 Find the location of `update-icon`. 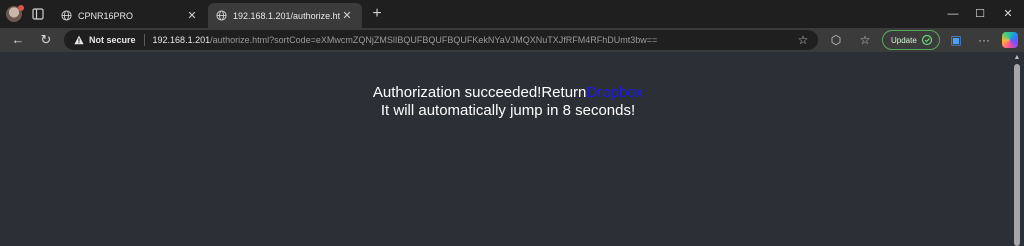

update-icon is located at coordinates (927, 40).